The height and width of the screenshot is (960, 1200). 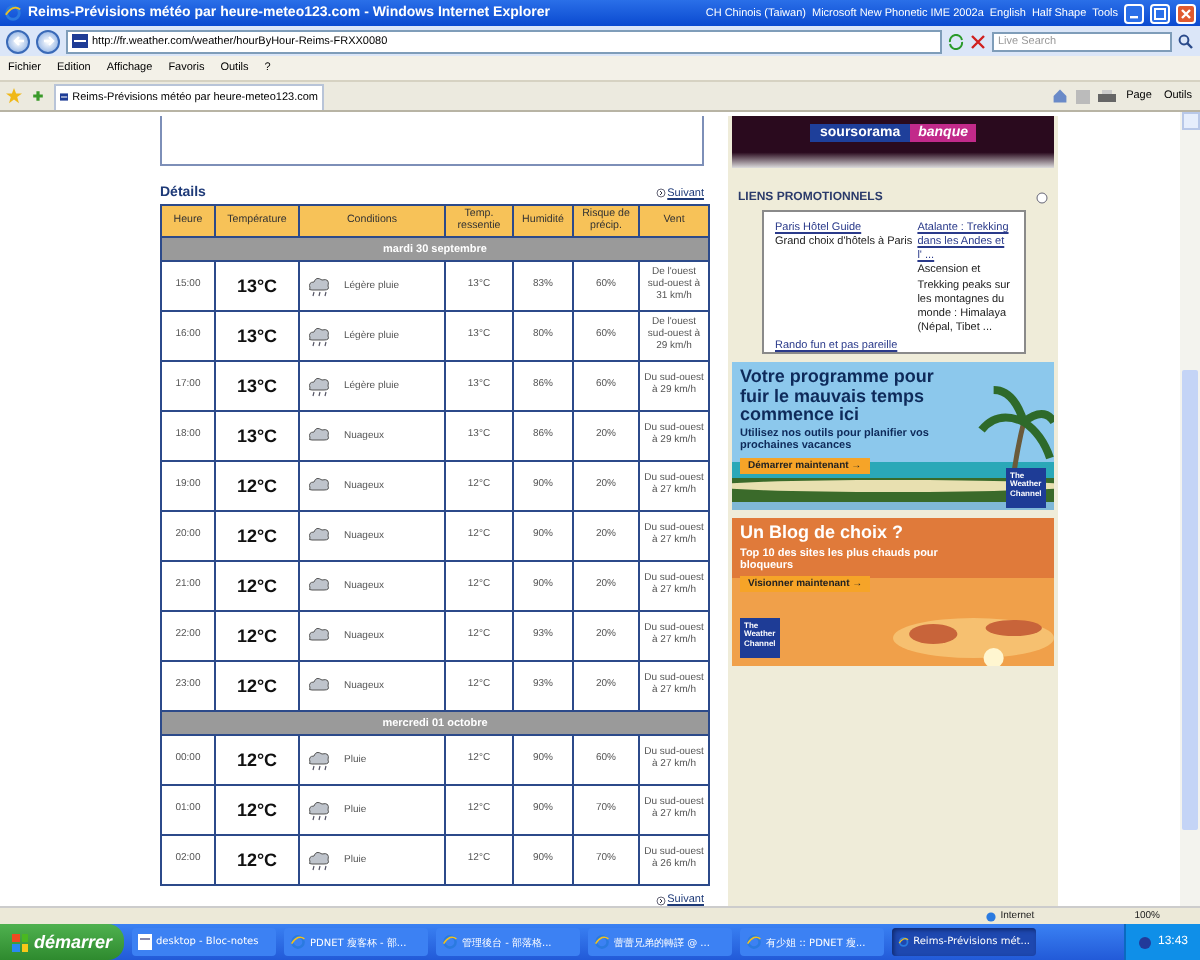 I want to click on back-button, so click(x=18, y=41).